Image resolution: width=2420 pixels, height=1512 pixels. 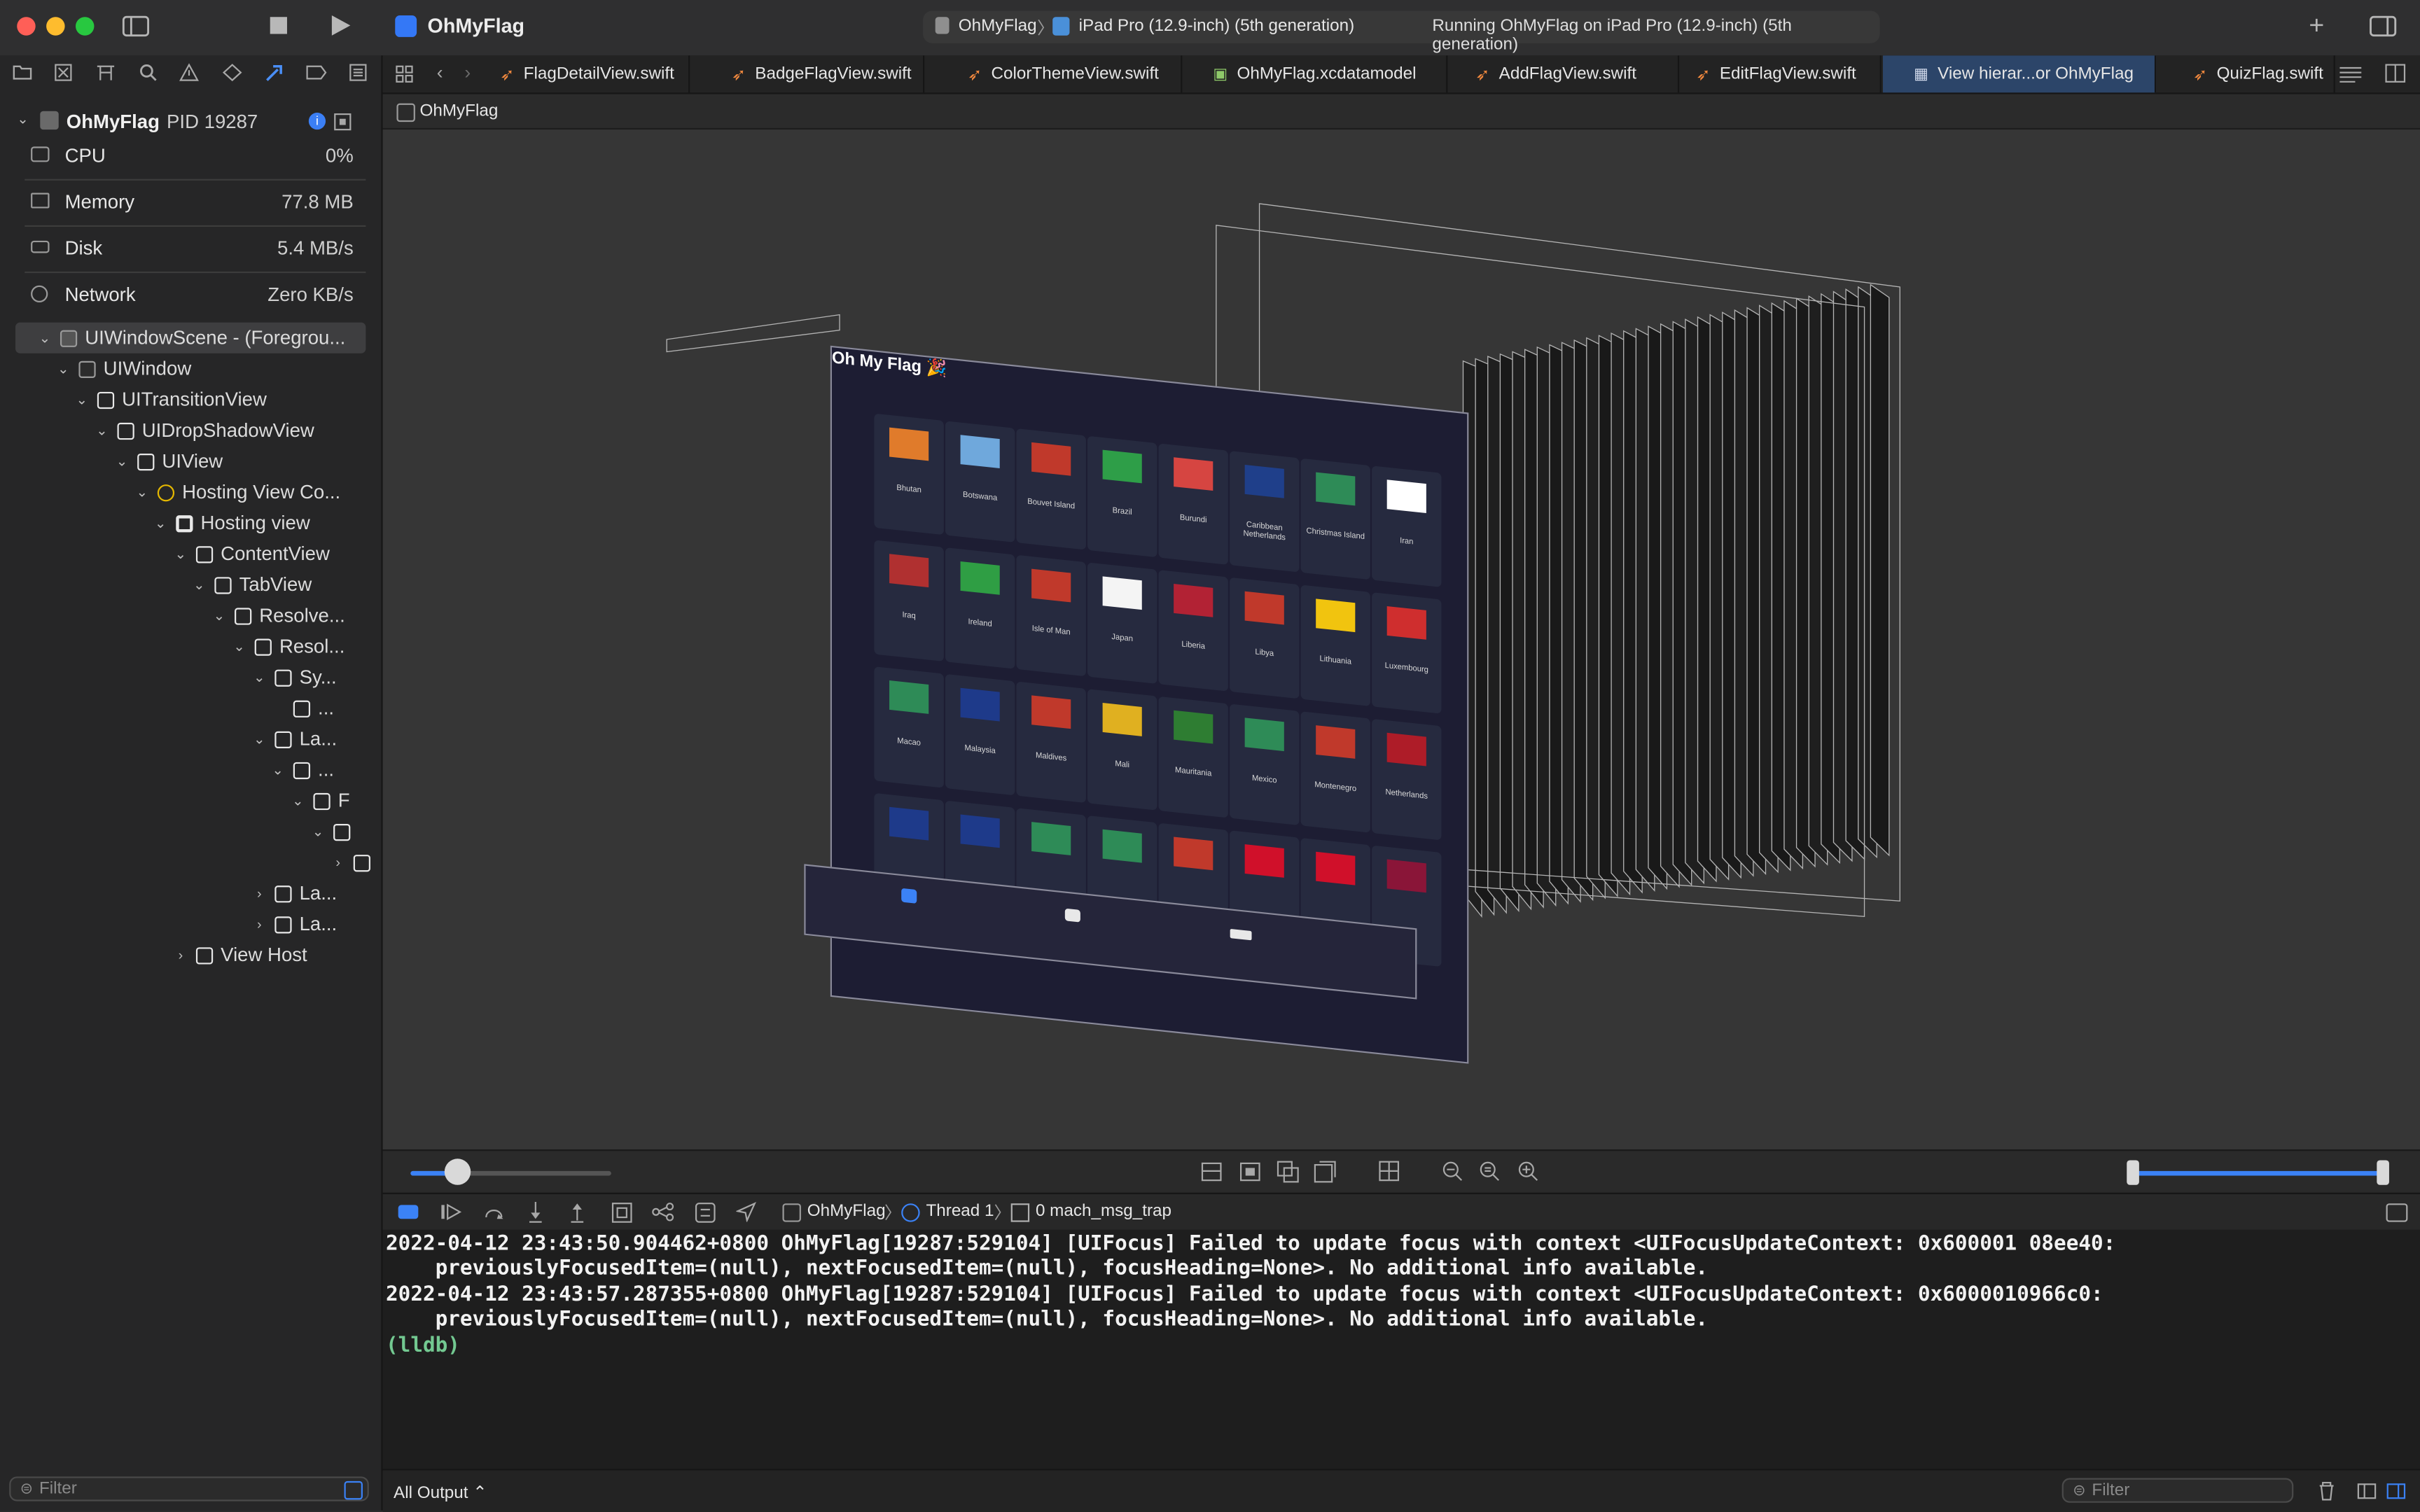 What do you see at coordinates (1212, 1172) in the screenshot?
I see `clip-icon` at bounding box center [1212, 1172].